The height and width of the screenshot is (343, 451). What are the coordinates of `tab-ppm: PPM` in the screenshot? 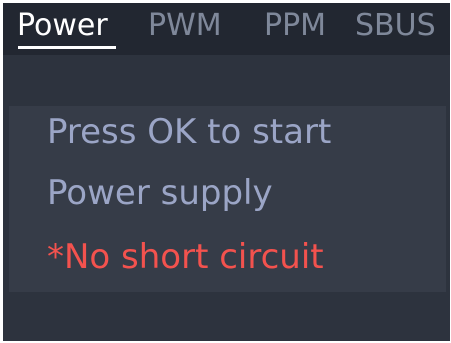 It's located at (295, 26).